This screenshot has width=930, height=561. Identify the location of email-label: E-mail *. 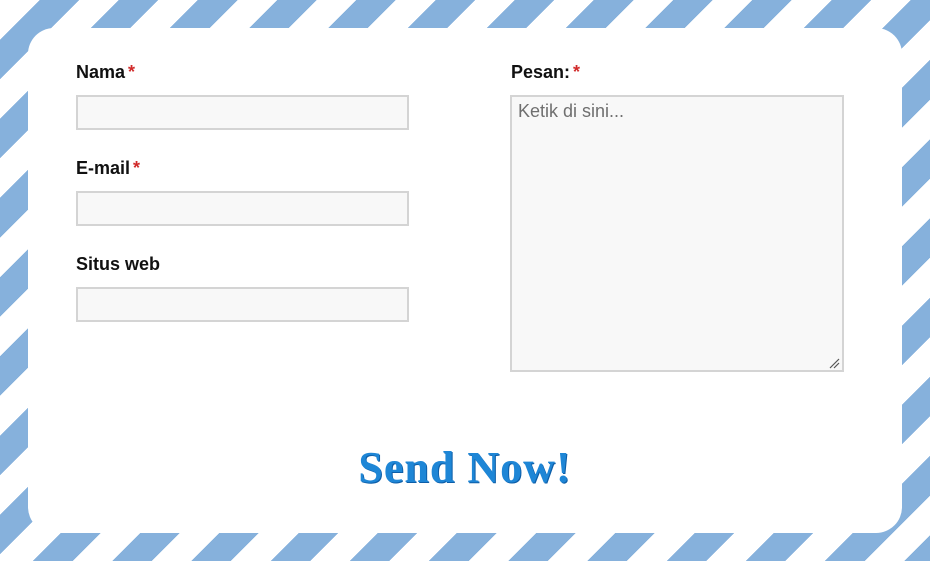
(108, 168).